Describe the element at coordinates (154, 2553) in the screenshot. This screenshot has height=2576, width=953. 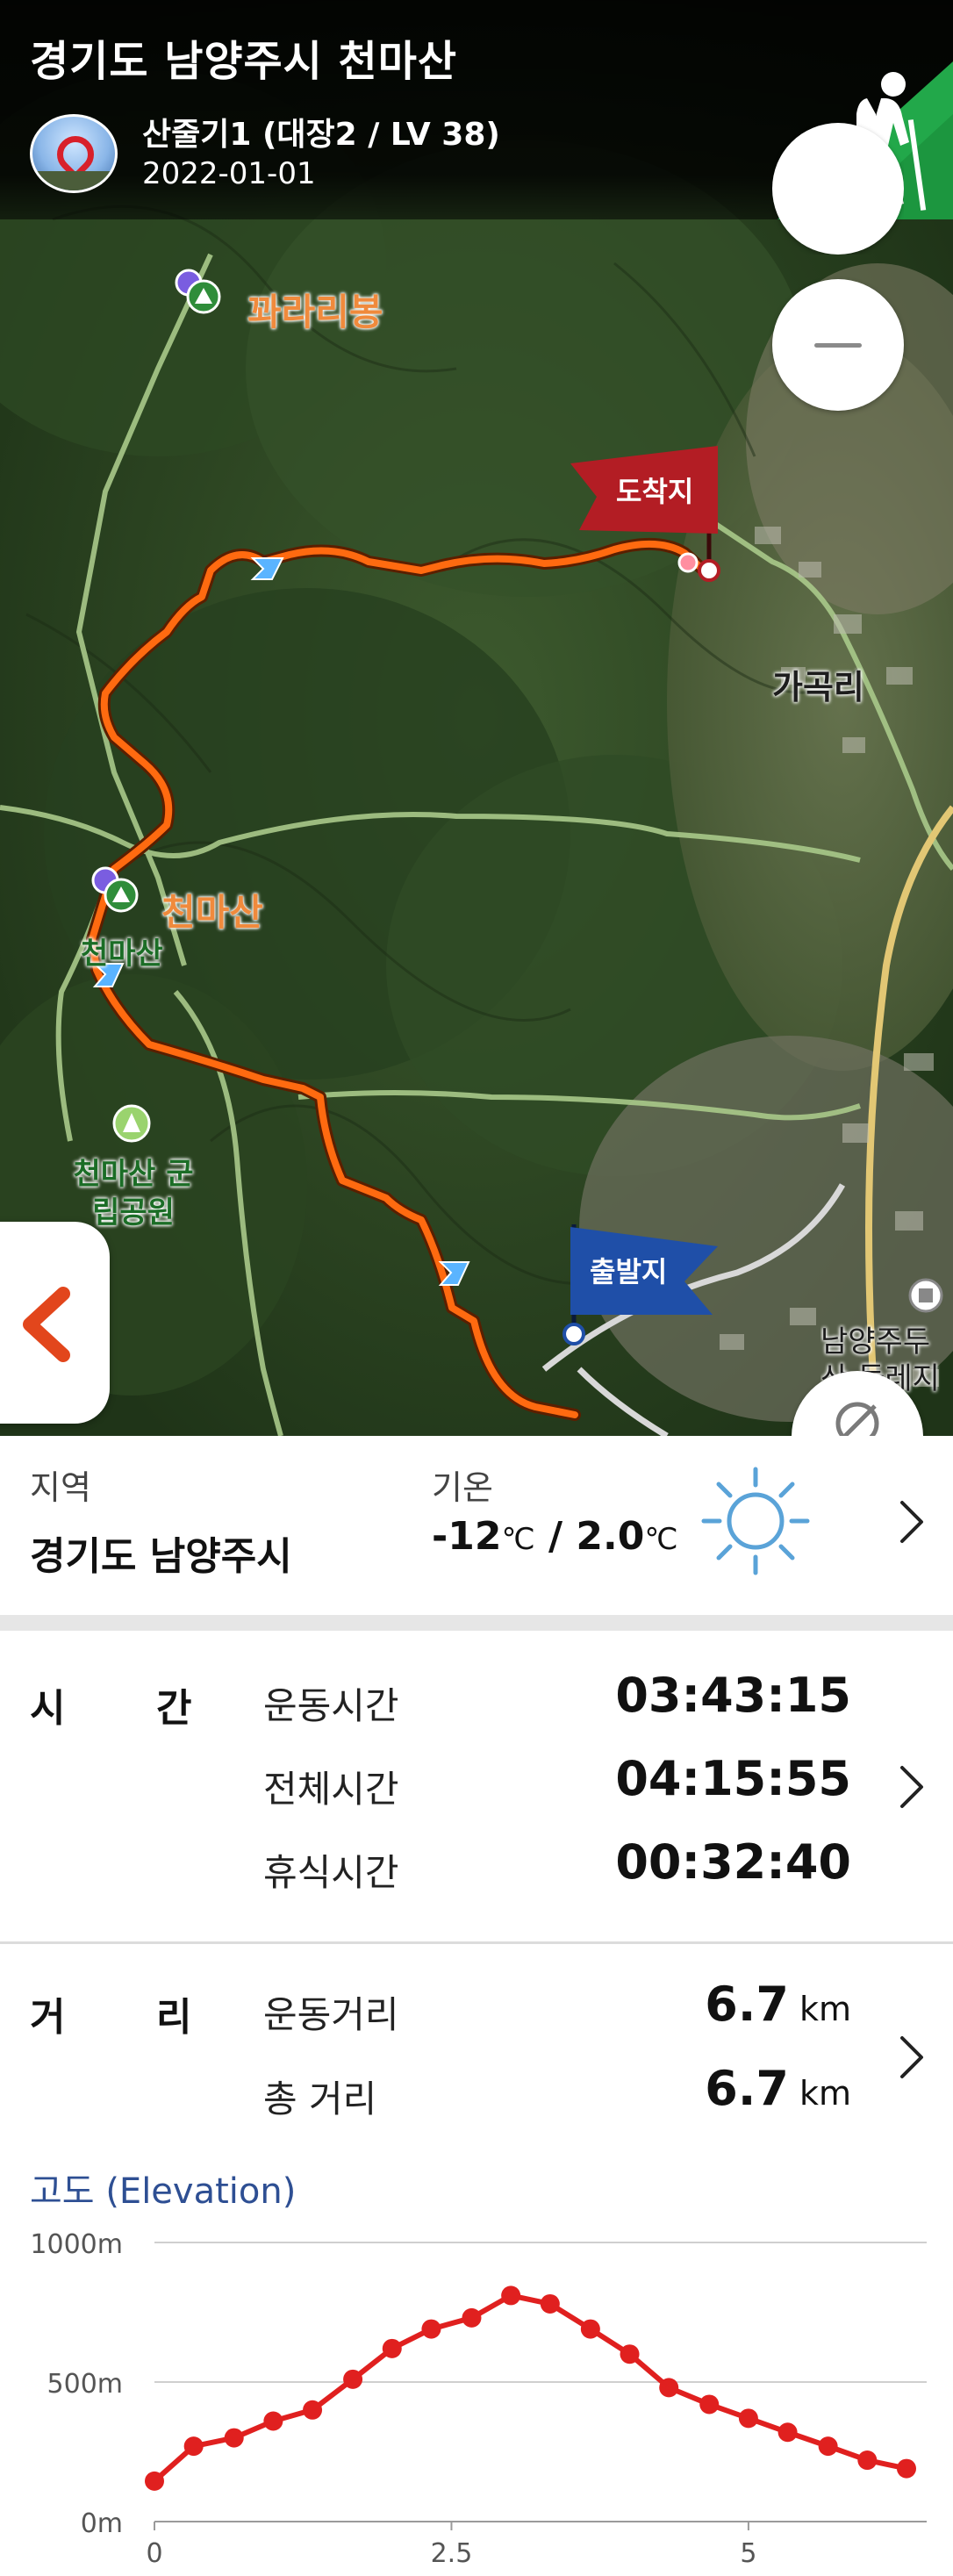
I see `x-tick-label: 0` at that location.